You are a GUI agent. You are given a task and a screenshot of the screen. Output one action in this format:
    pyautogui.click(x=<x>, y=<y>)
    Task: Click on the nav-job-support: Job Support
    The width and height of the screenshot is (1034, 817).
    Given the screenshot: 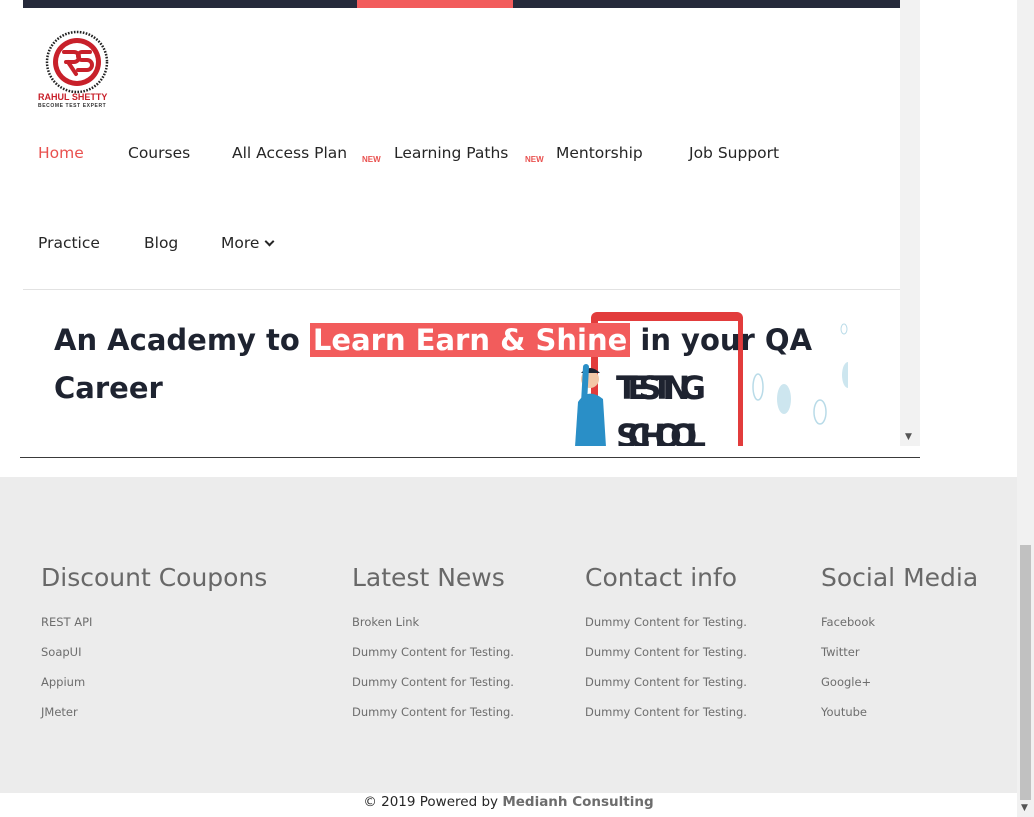 What is the action you would take?
    pyautogui.click(x=734, y=153)
    